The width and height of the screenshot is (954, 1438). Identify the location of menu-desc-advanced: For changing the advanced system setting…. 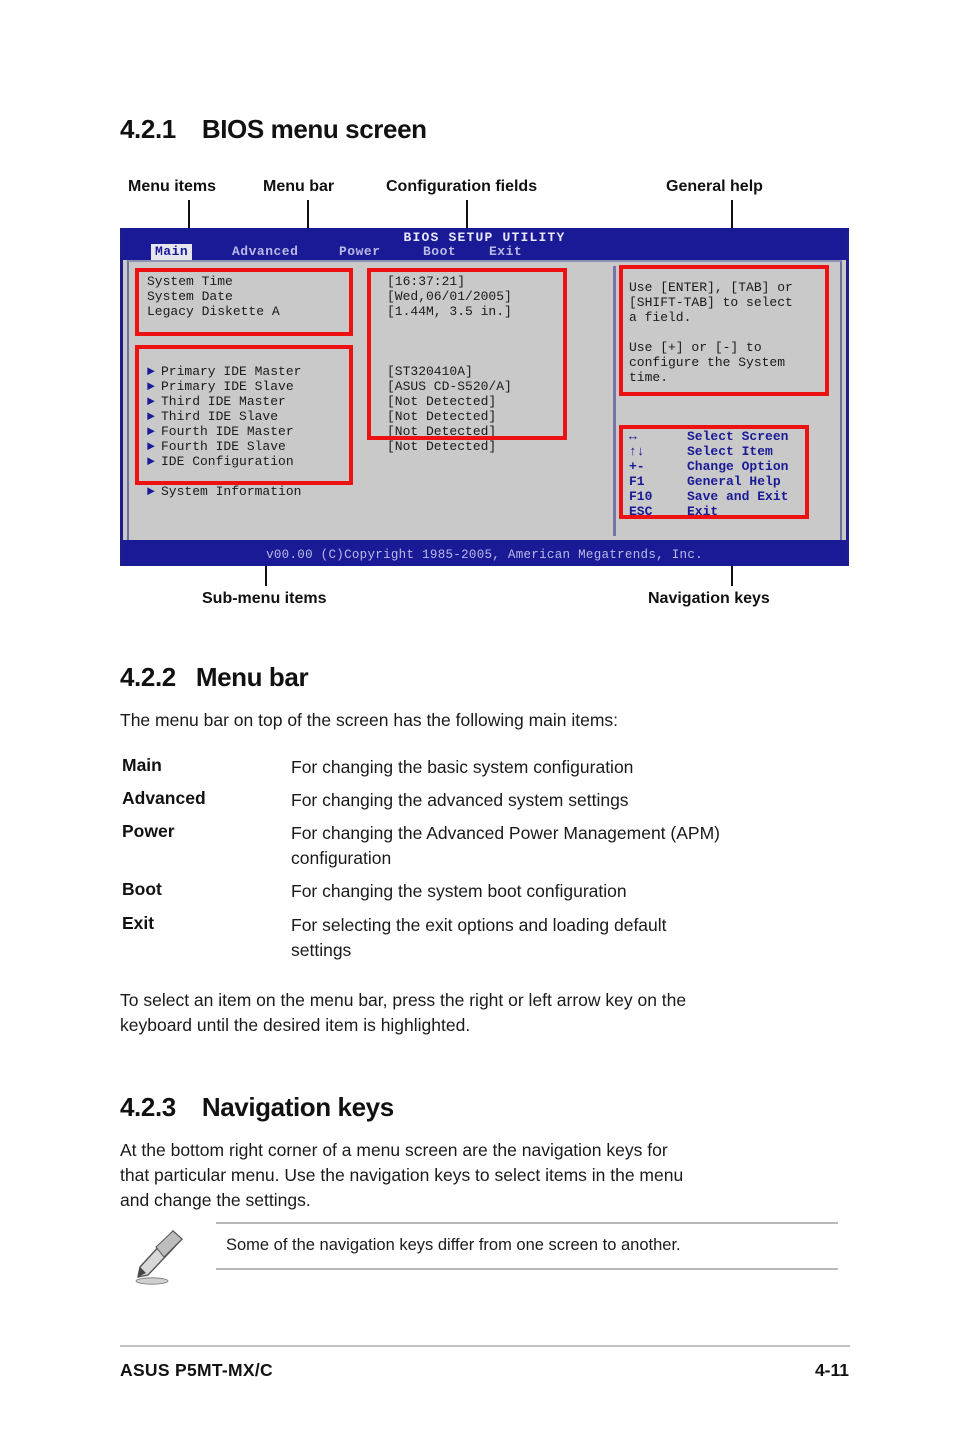
(460, 800).